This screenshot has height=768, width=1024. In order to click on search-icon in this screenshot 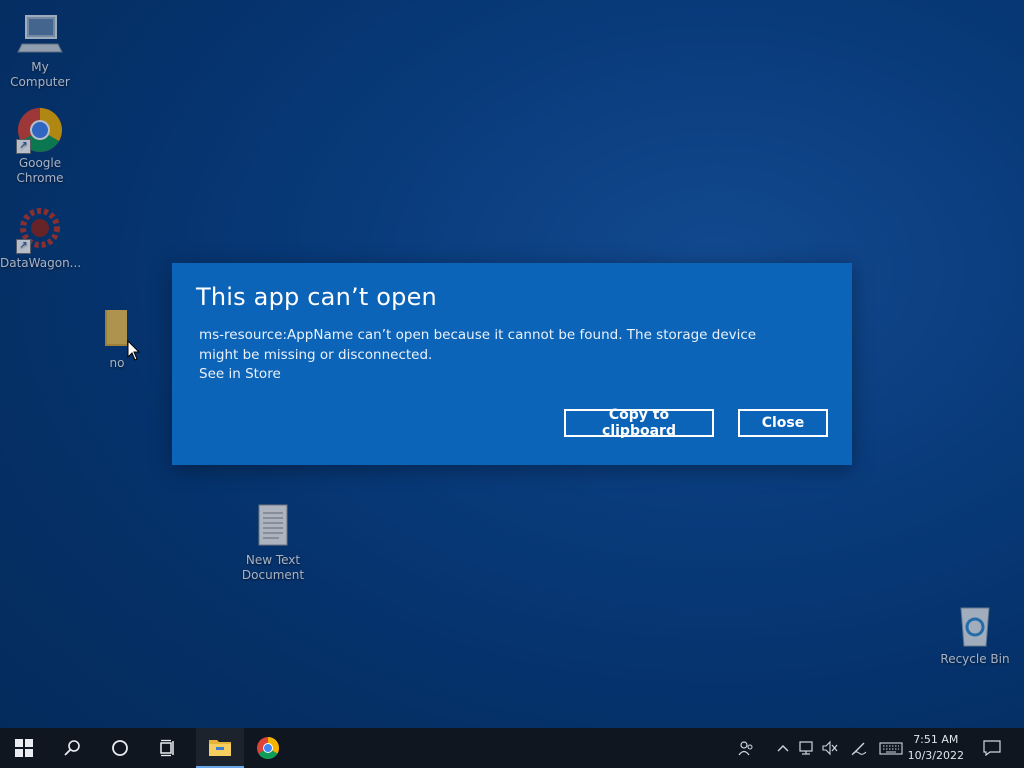, I will do `click(72, 748)`.